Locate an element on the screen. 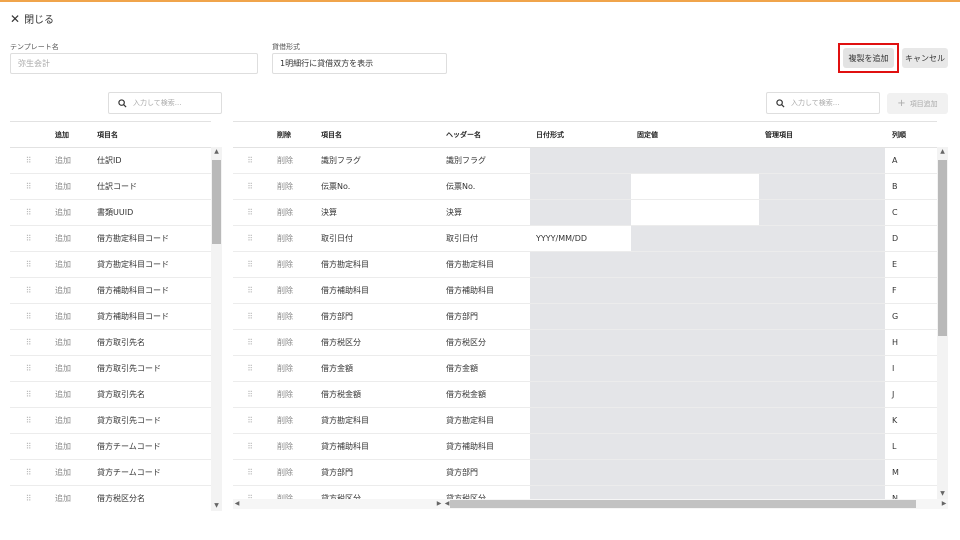 This screenshot has height=540, width=960. header-name-cell: 借方補助科目 is located at coordinates (485, 290).